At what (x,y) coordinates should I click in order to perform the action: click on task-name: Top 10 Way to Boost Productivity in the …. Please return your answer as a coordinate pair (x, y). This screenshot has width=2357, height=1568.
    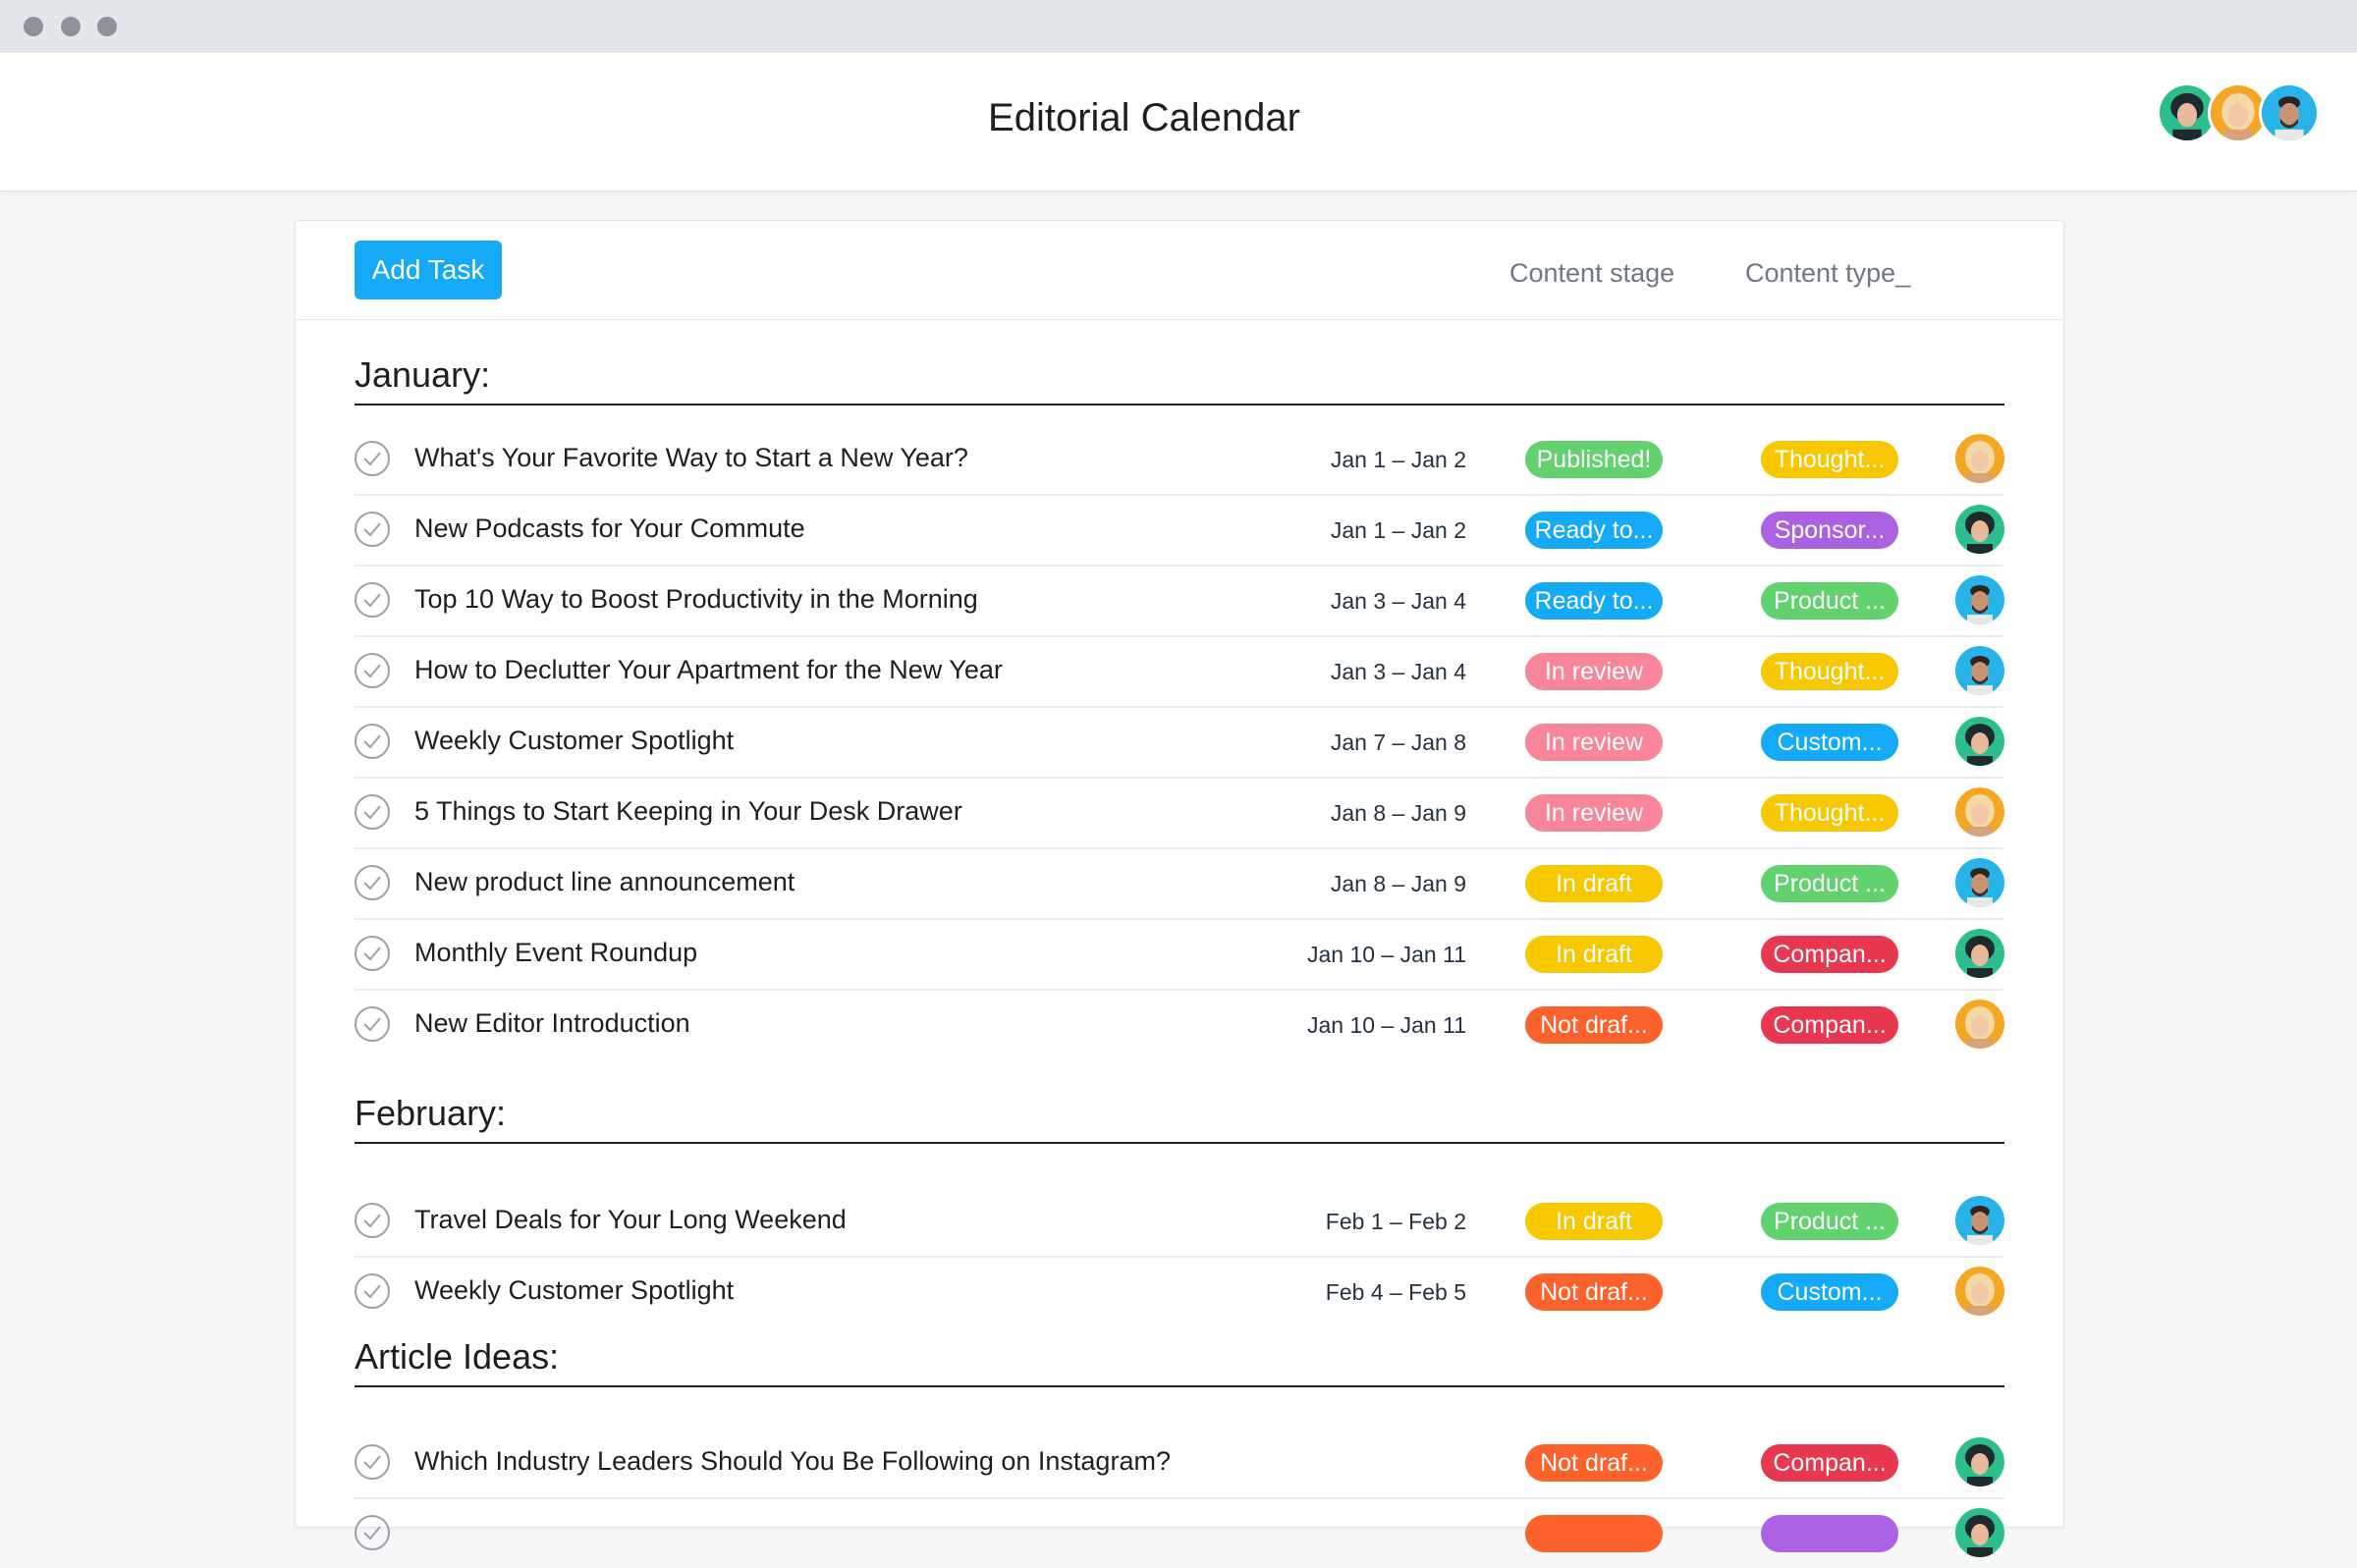
    Looking at the image, I should click on (696, 599).